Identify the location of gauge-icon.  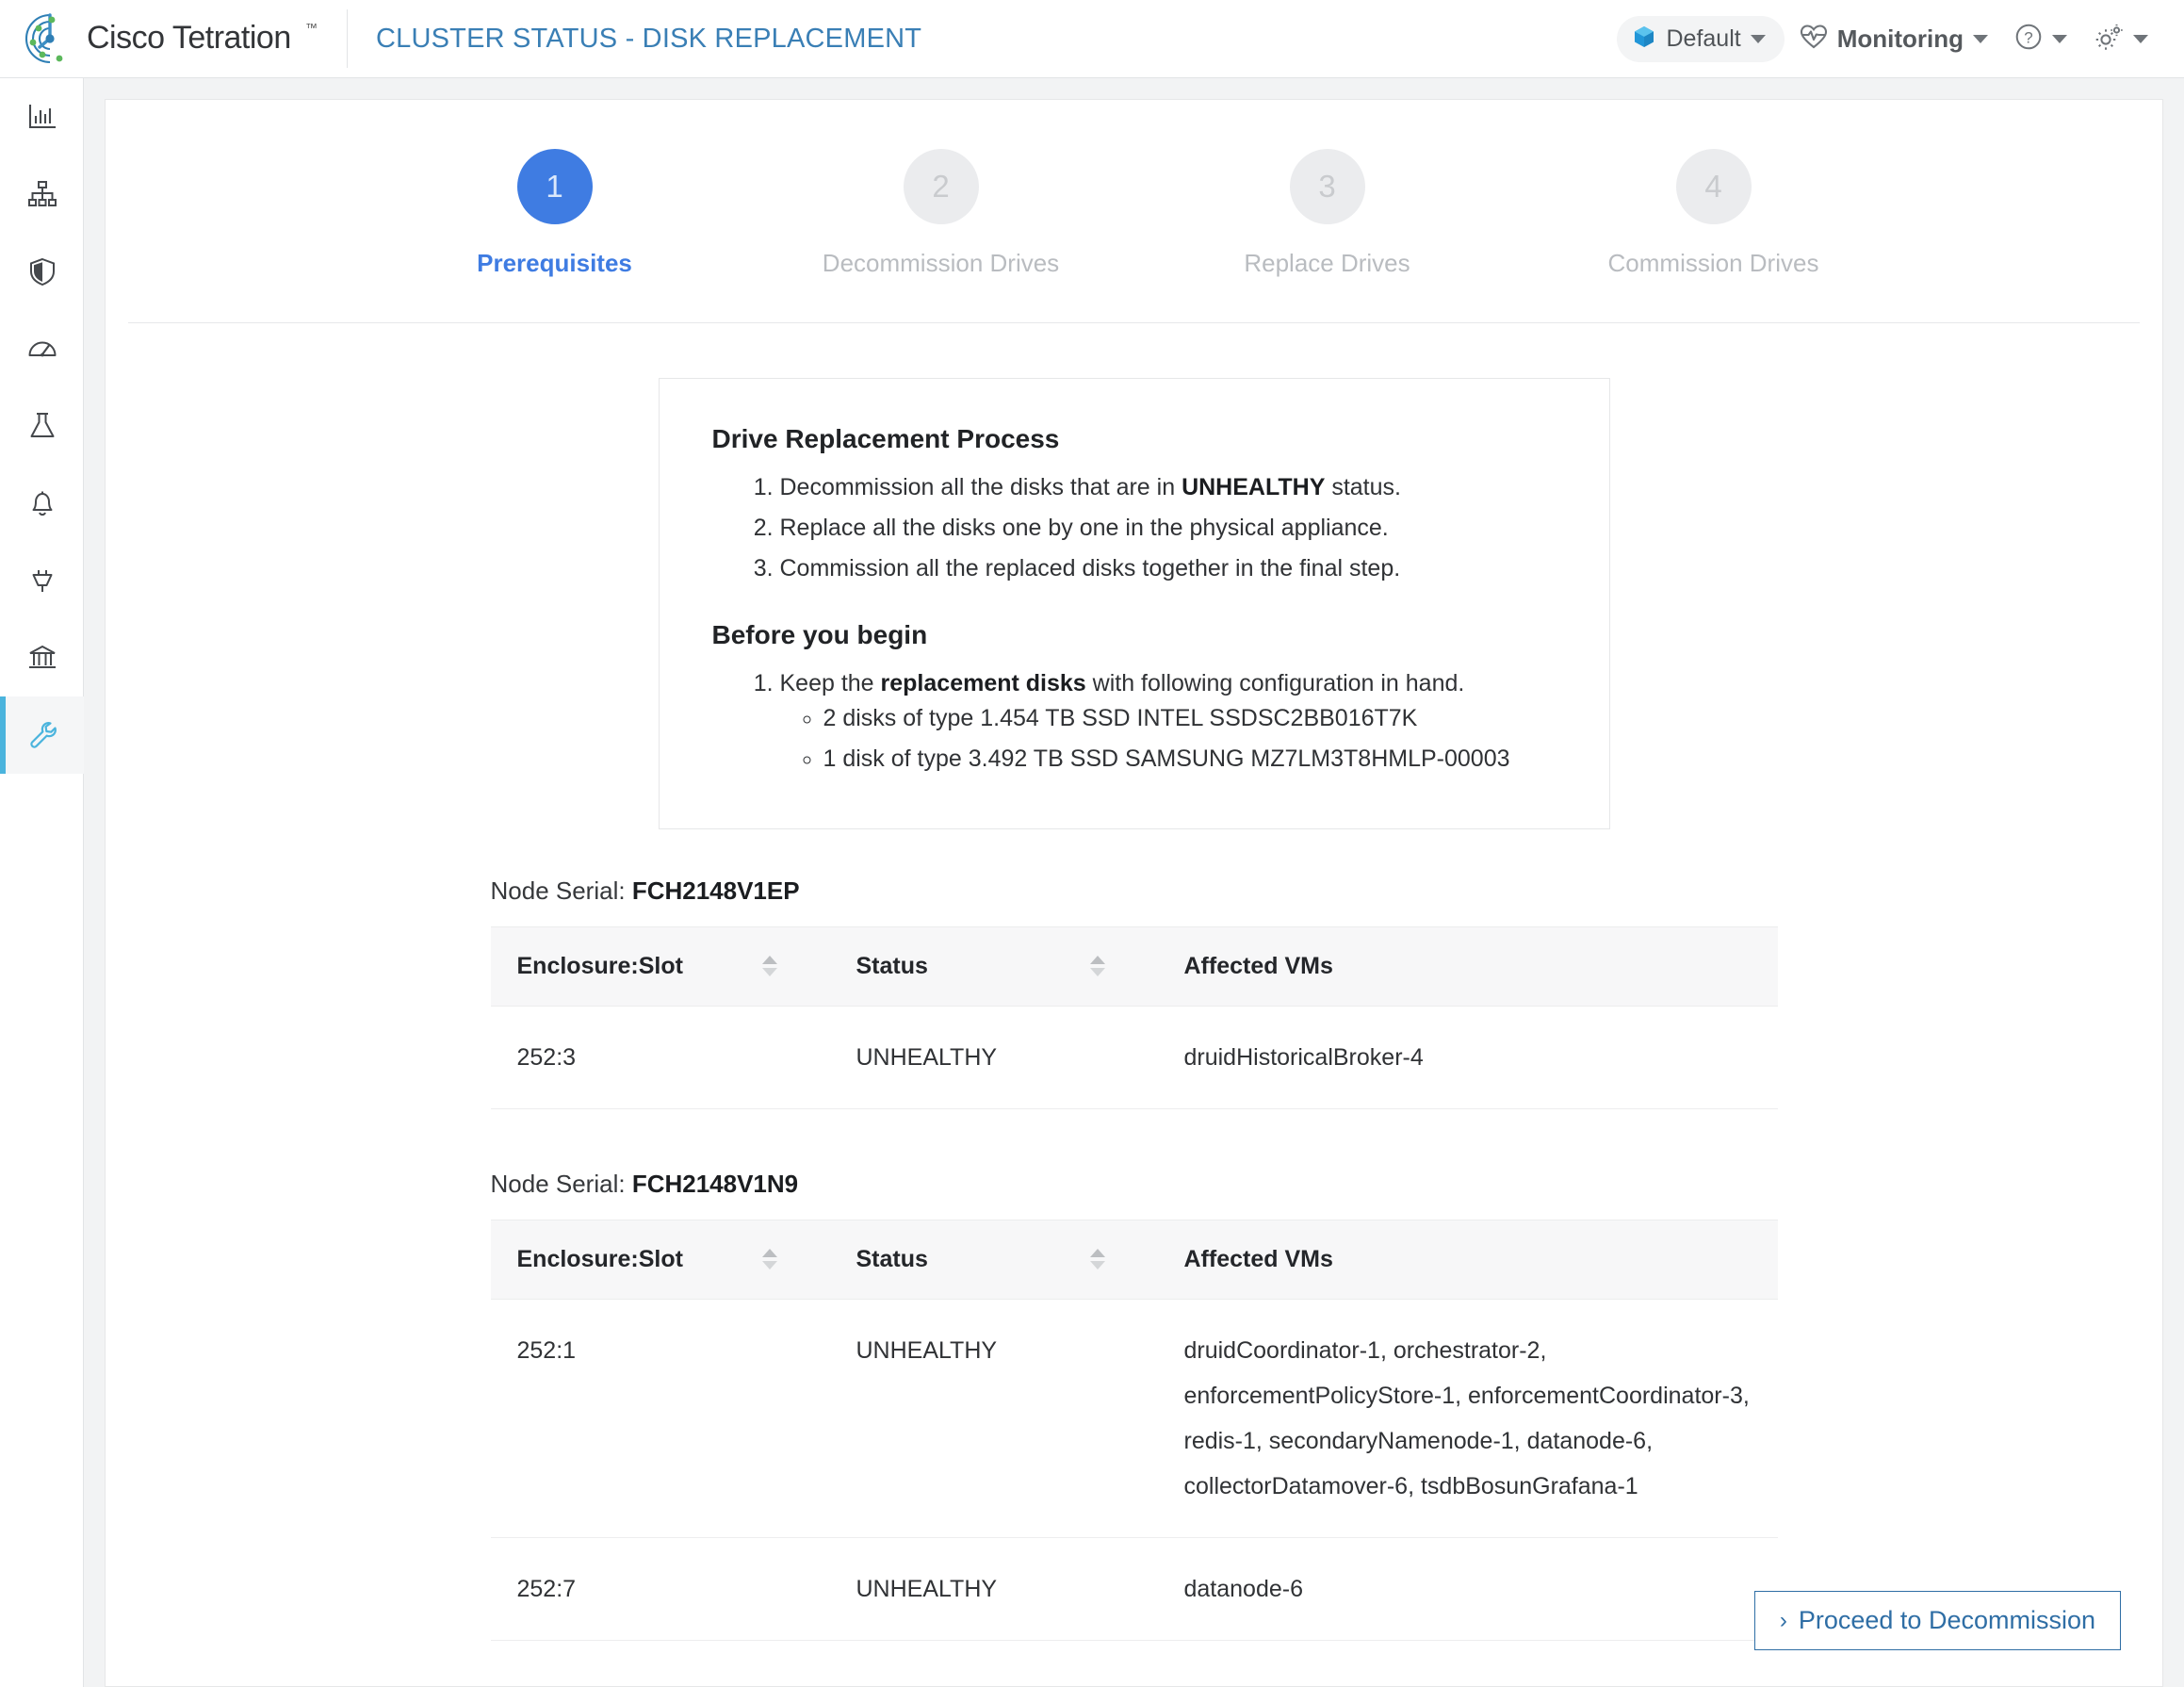
(42, 349).